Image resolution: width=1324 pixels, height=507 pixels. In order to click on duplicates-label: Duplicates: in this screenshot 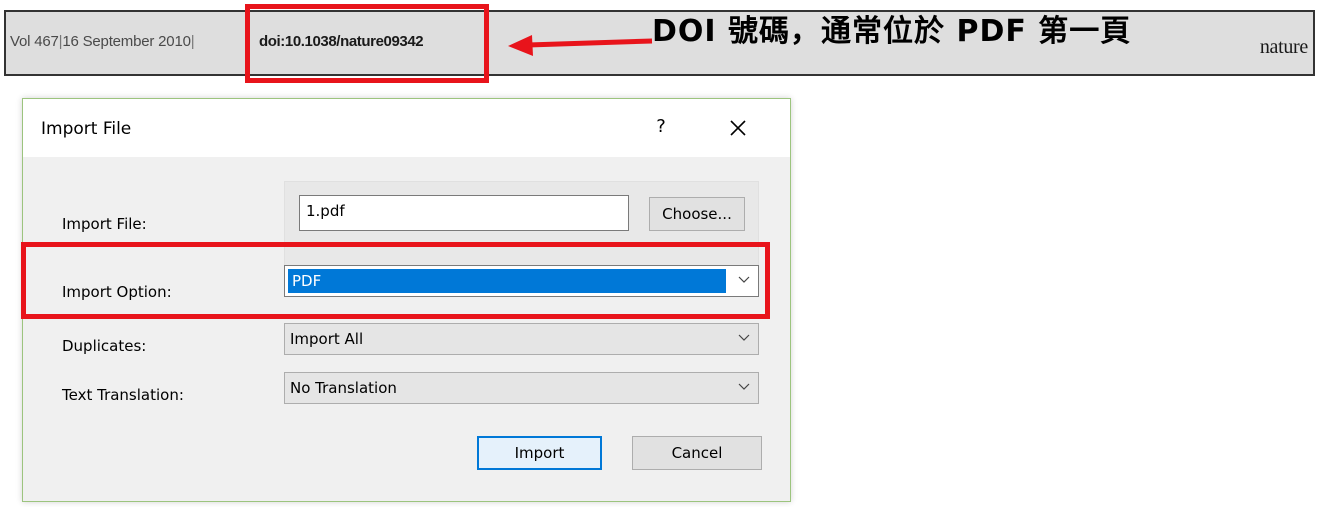, I will do `click(104, 346)`.